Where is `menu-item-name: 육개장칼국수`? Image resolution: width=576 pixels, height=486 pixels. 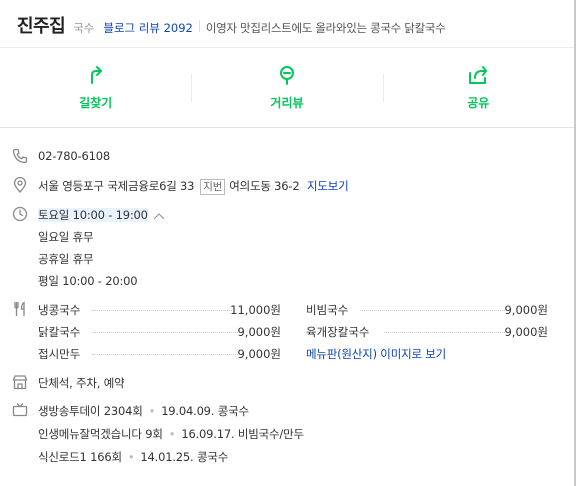 menu-item-name: 육개장칼국수 is located at coordinates (338, 332).